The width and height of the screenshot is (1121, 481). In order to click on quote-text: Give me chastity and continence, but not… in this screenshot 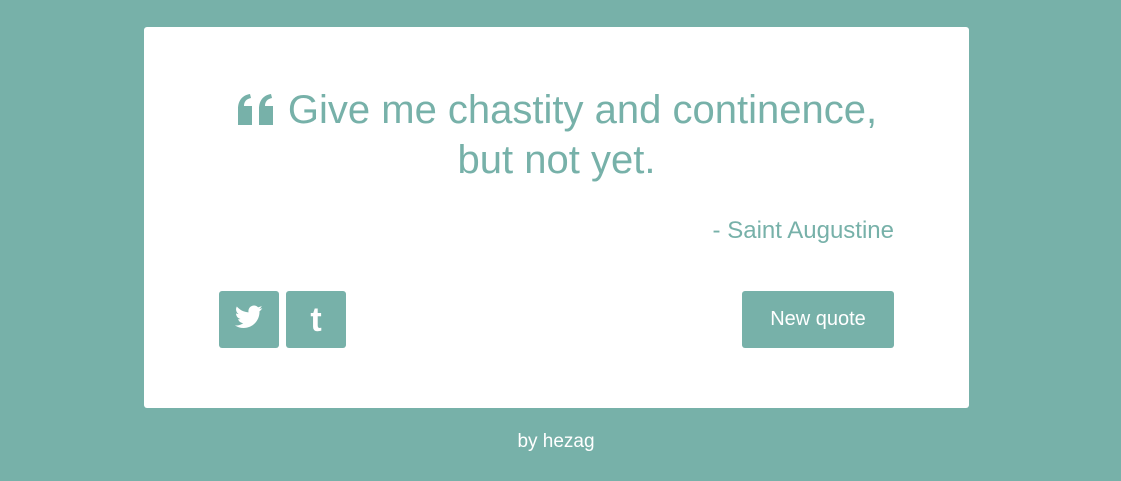, I will do `click(582, 135)`.